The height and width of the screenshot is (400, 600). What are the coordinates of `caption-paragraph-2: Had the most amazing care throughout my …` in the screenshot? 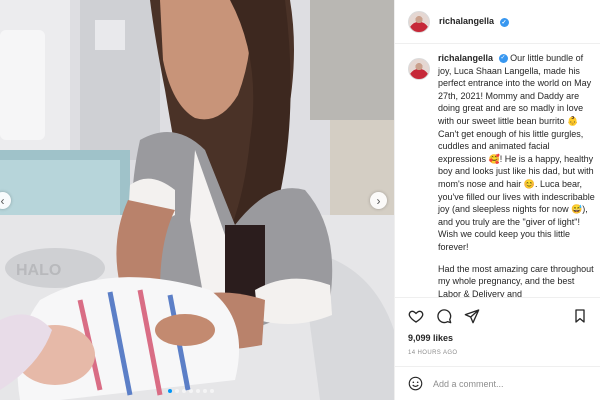 It's located at (516, 280).